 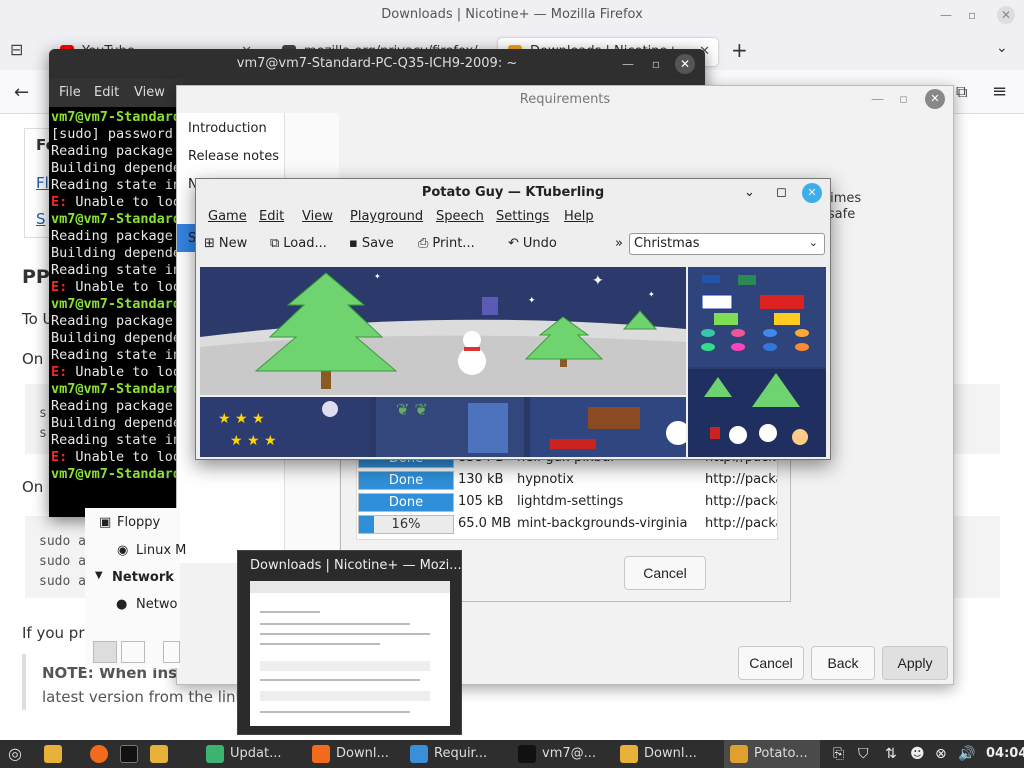 I want to click on cancel-button: Cancel, so click(x=771, y=663).